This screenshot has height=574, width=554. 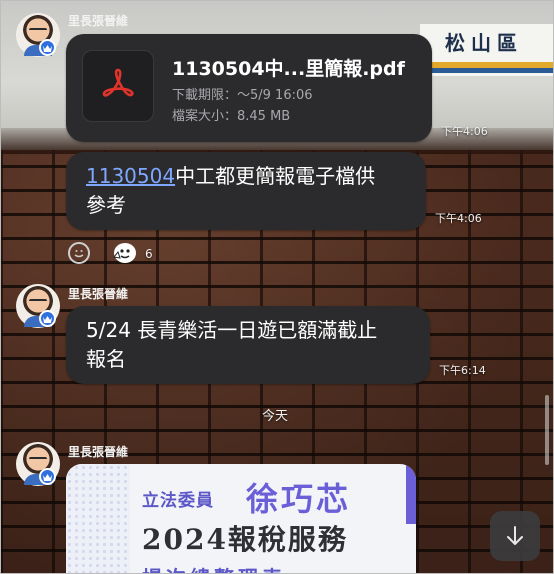 What do you see at coordinates (275, 416) in the screenshot?
I see `date-divider: 今天` at bounding box center [275, 416].